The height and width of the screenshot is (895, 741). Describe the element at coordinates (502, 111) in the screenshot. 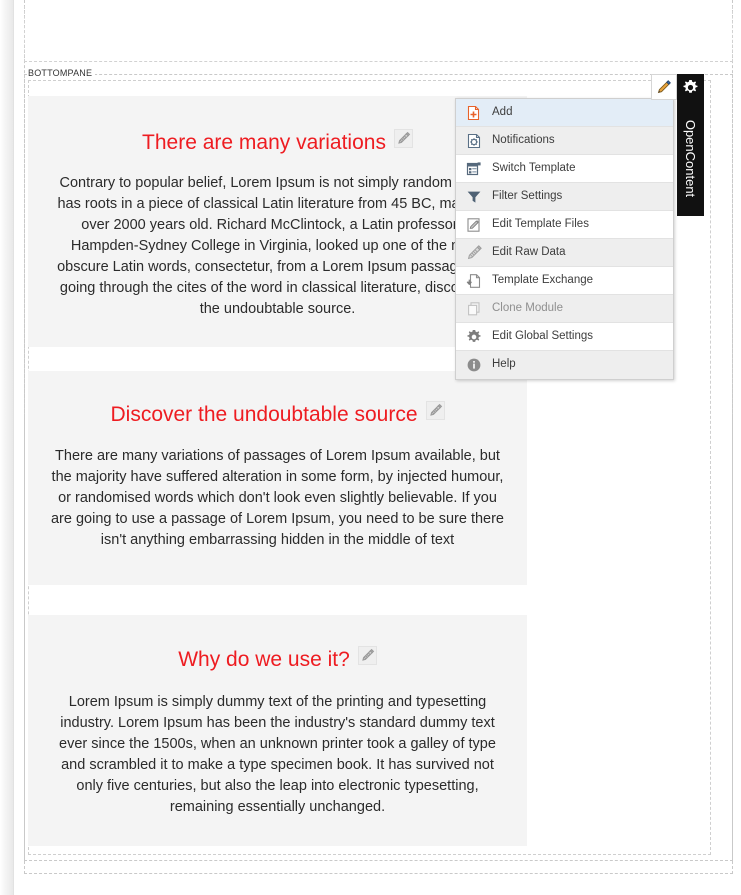

I see `menu-item-label: Add` at that location.